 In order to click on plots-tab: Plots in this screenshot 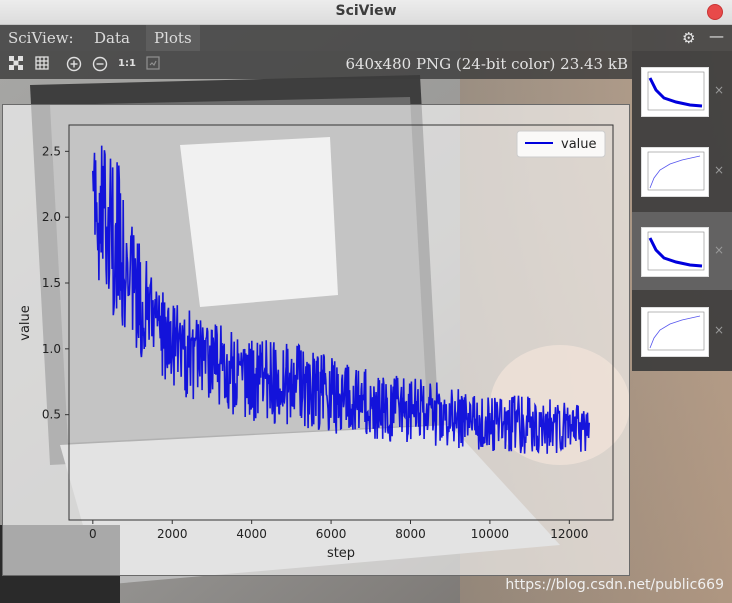, I will do `click(173, 38)`.